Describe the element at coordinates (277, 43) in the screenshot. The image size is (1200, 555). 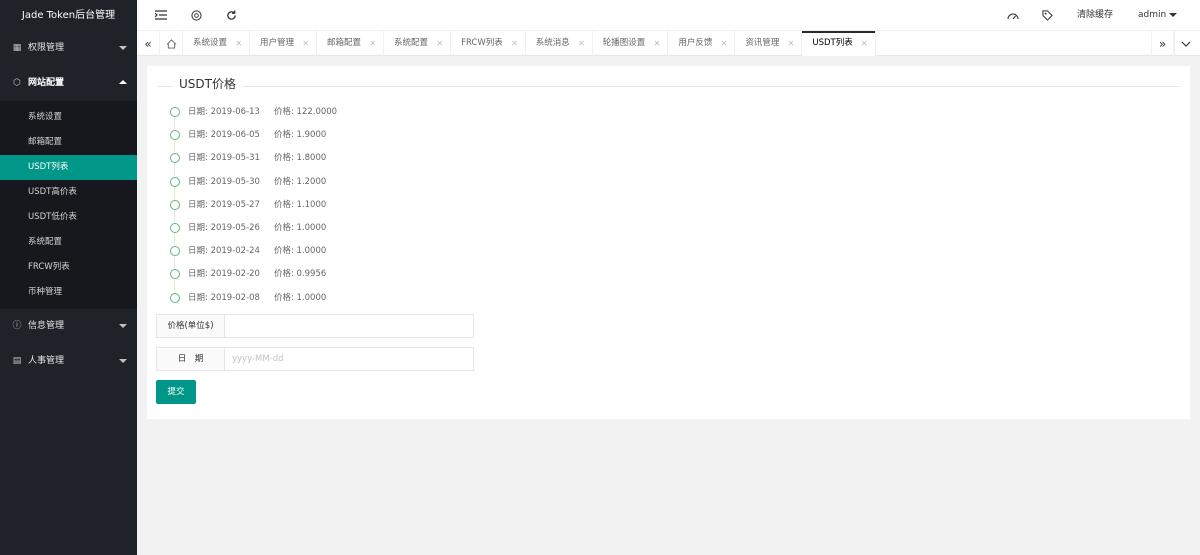
I see `tab-label: 用户管理` at that location.